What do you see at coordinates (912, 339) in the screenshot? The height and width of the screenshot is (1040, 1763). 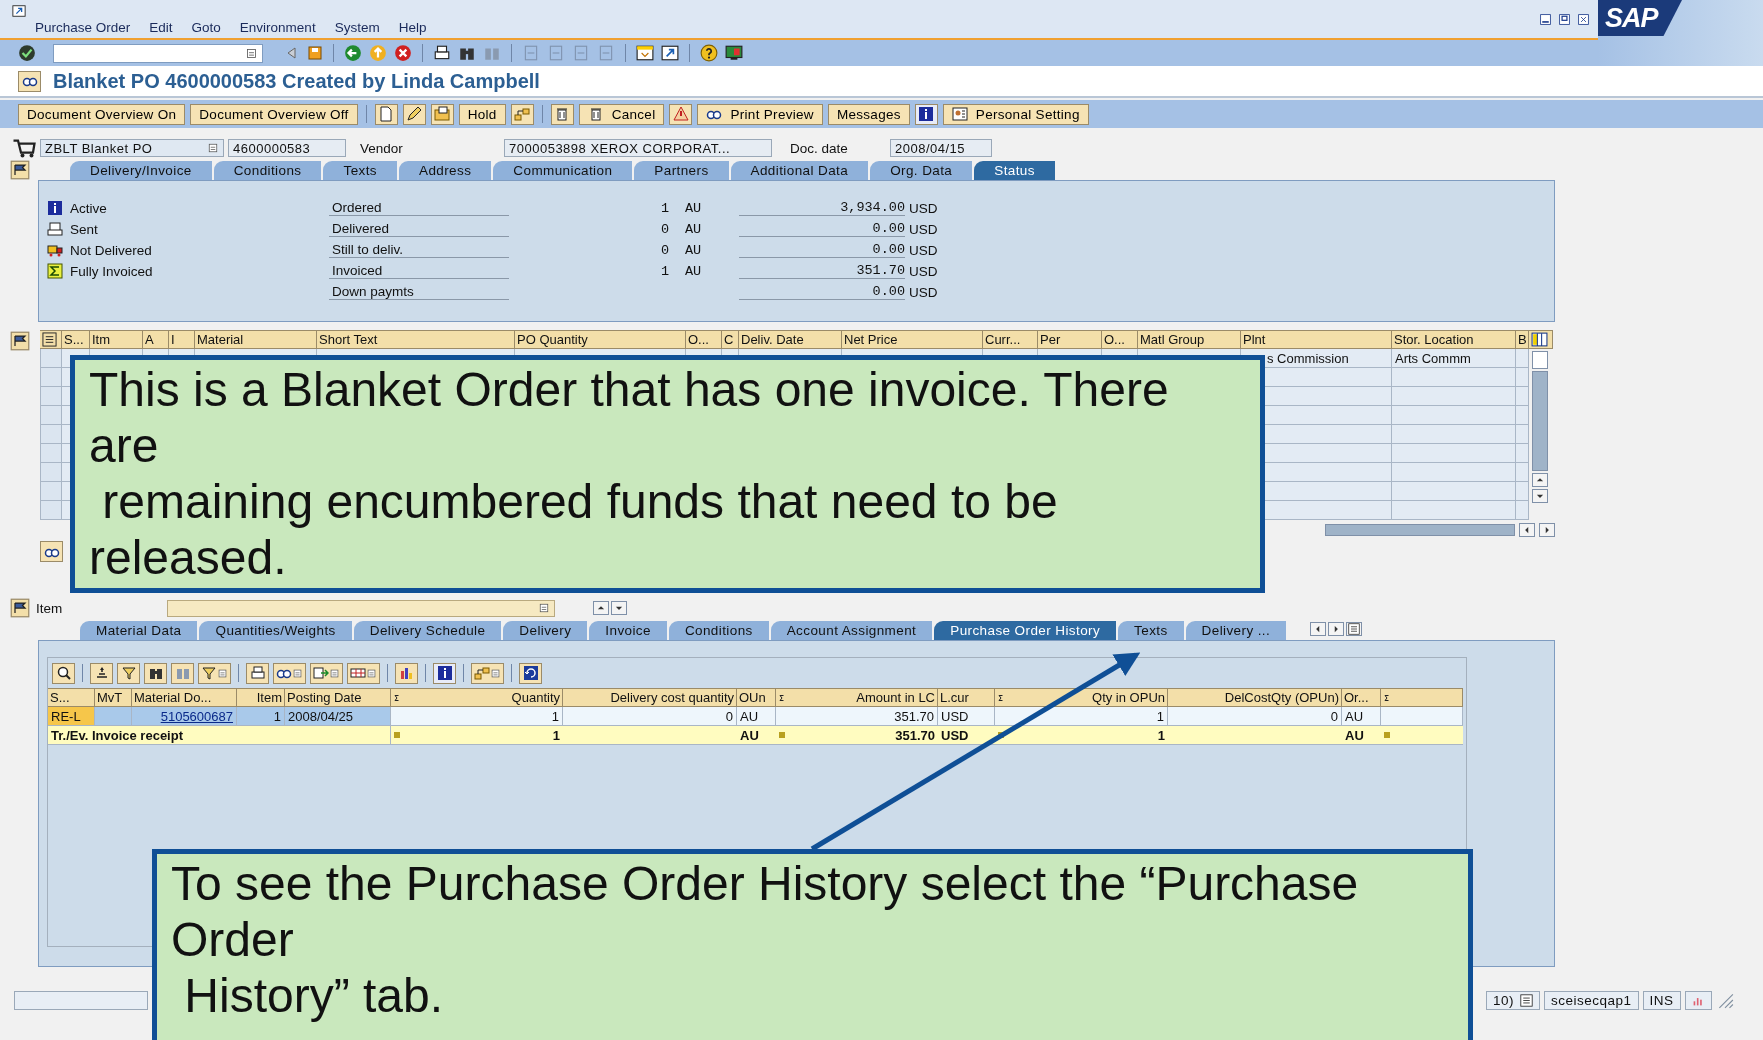 I see `column-header: Net Price` at bounding box center [912, 339].